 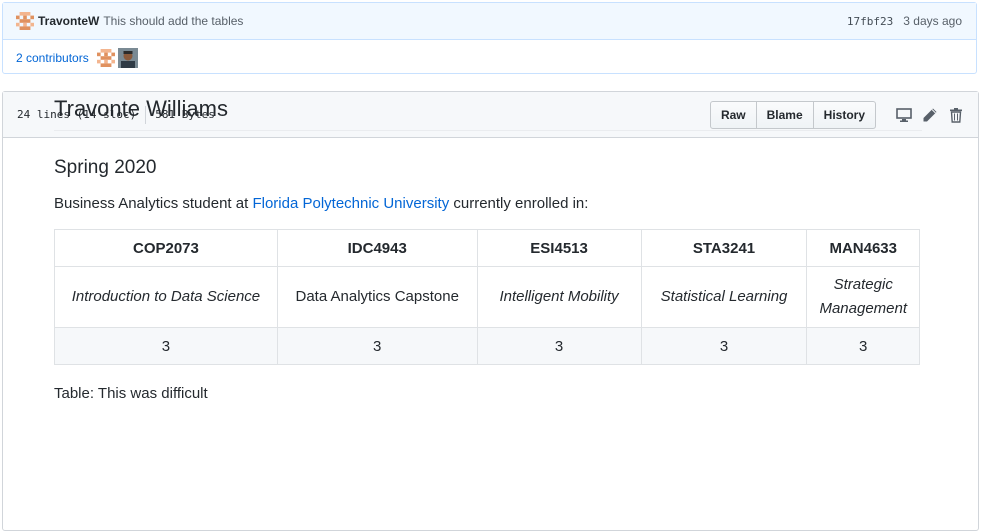 I want to click on contributor-avatar, so click(x=127, y=57).